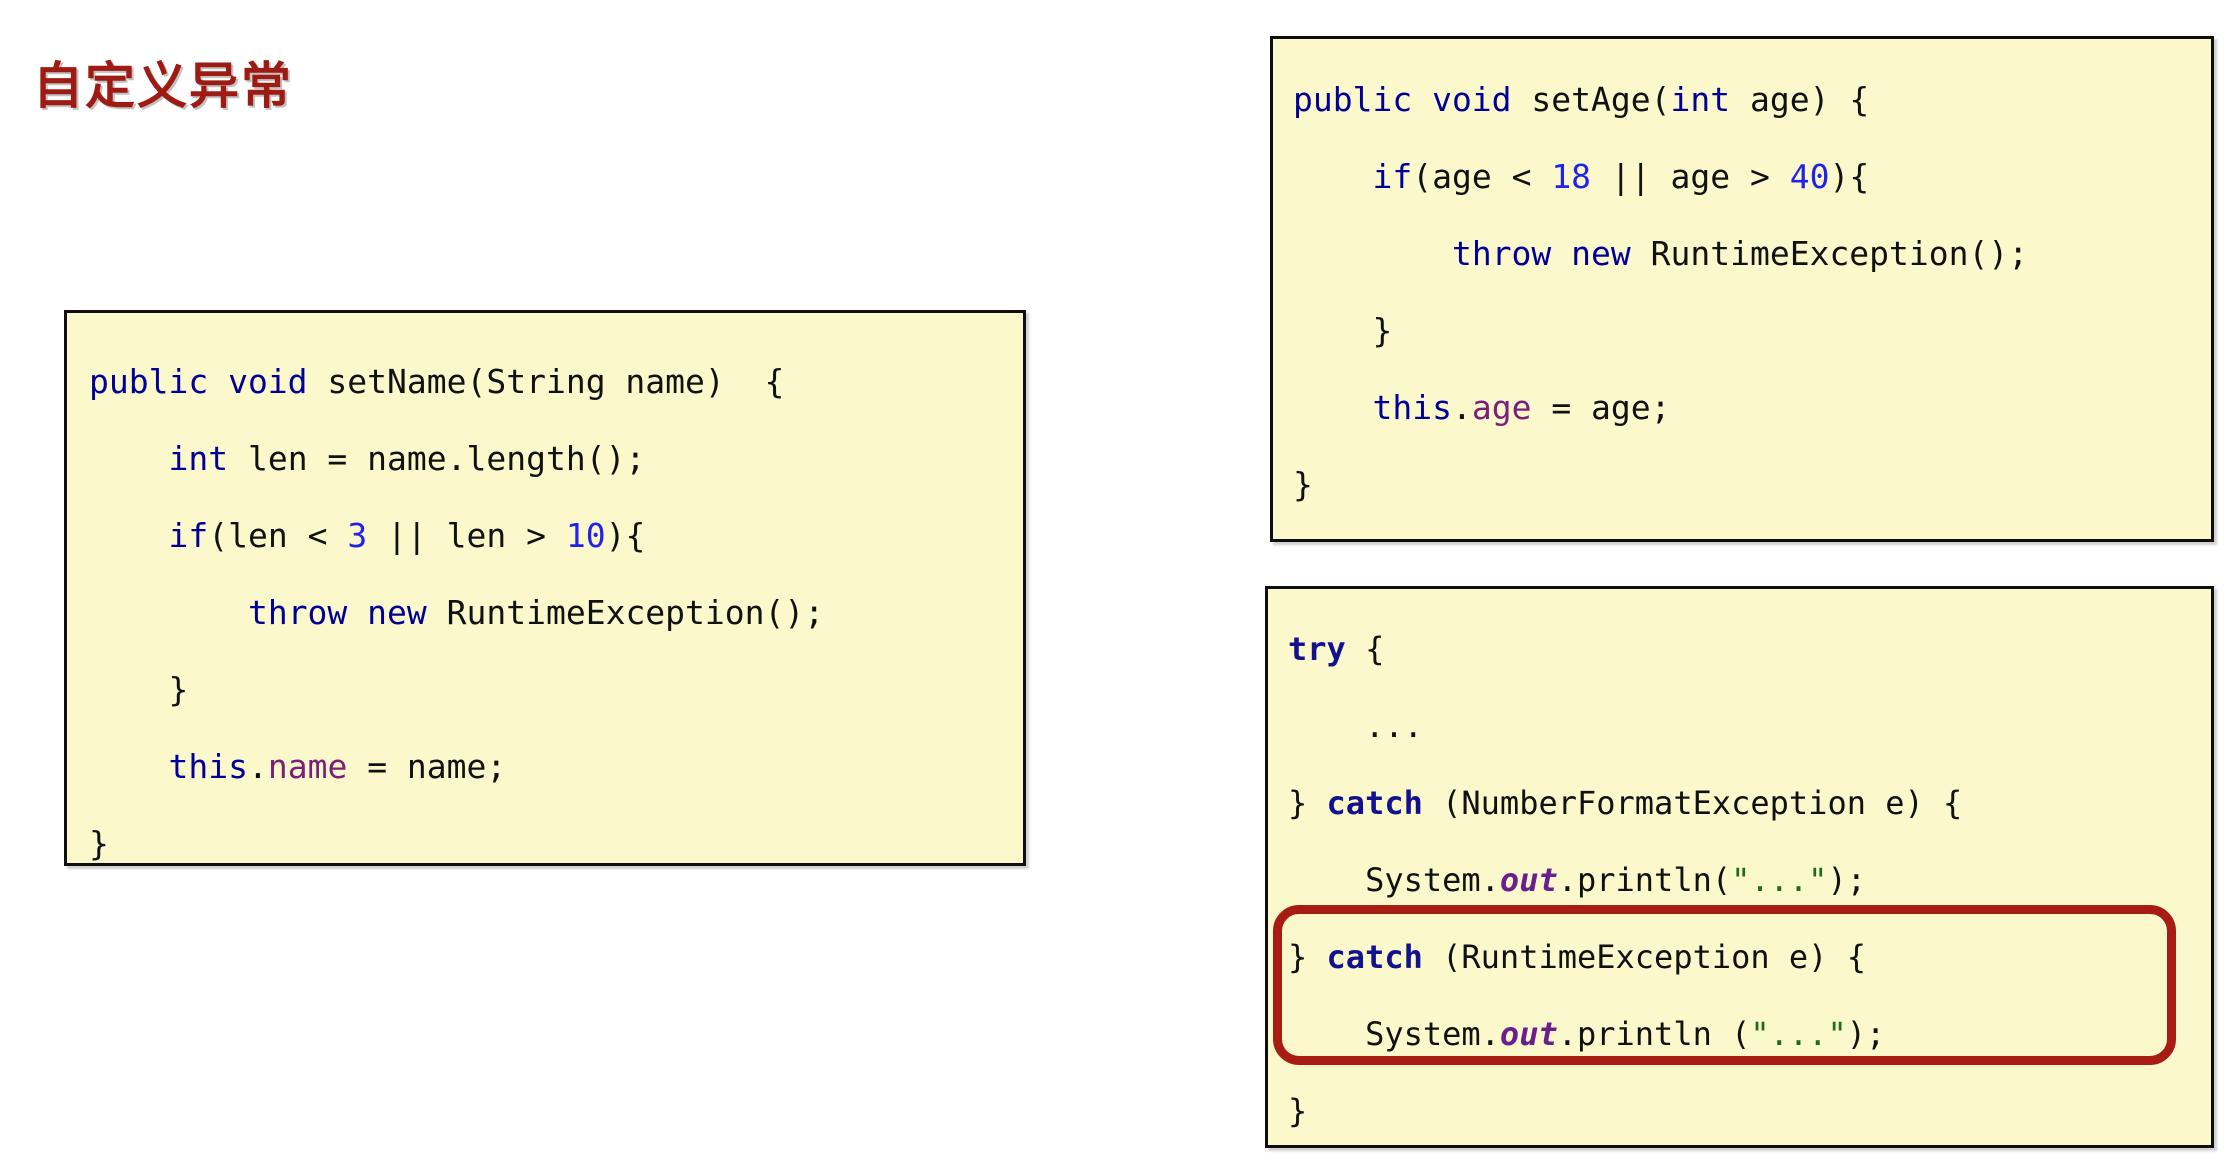 Image resolution: width=2240 pixels, height=1173 pixels. What do you see at coordinates (278, 535) in the screenshot?
I see `code-token: (len <` at bounding box center [278, 535].